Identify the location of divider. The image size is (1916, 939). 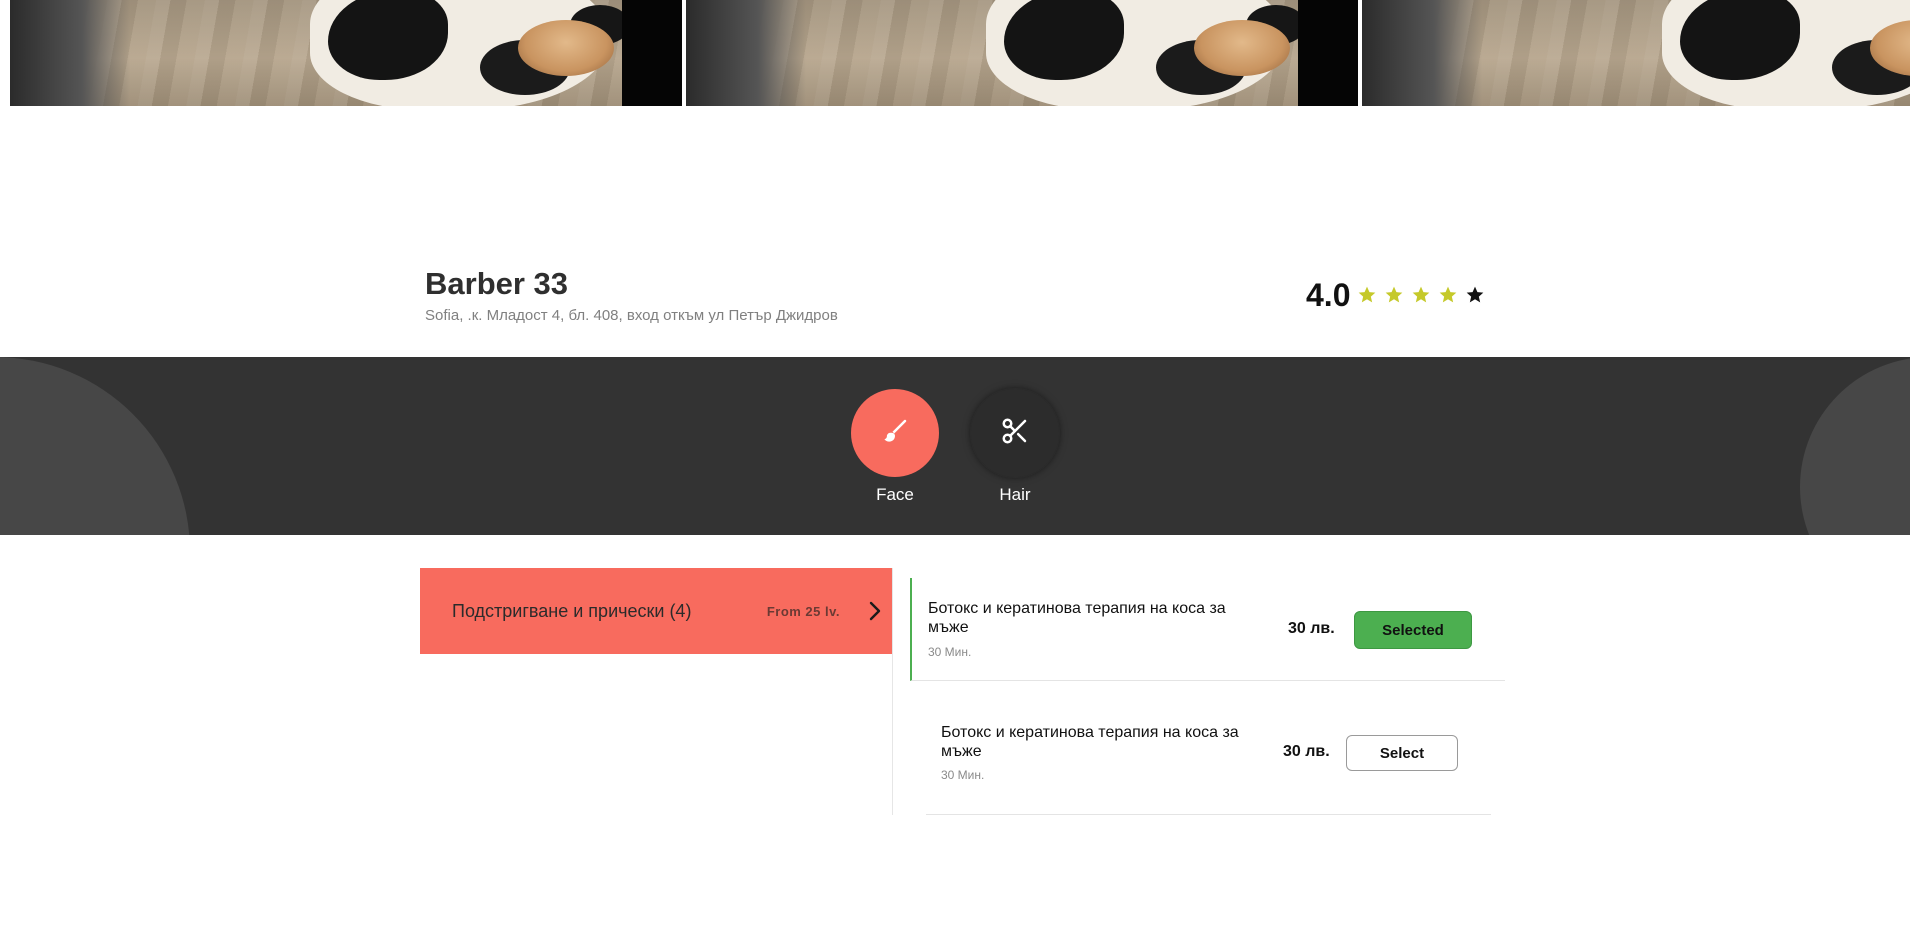
(892, 691).